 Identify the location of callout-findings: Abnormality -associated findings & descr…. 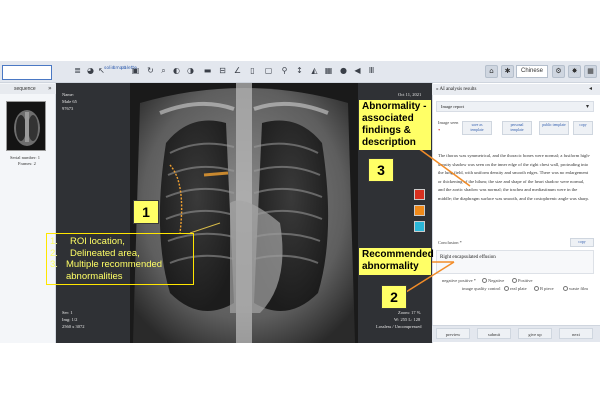
(395, 125).